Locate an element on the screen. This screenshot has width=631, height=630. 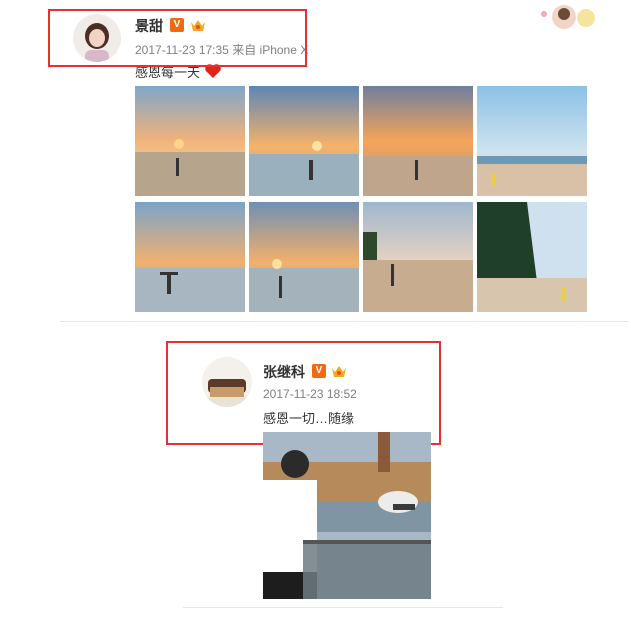
post-photo is located at coordinates (347, 515).